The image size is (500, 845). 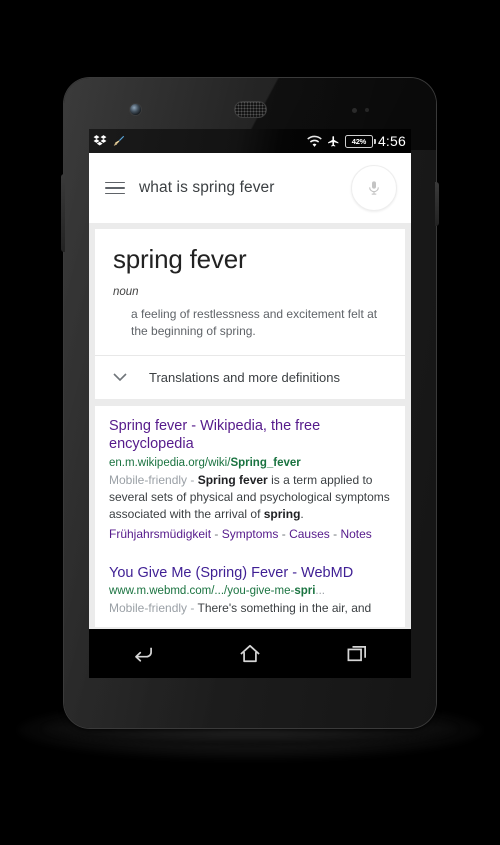 I want to click on earpiece-speaker-icon, so click(x=250, y=109).